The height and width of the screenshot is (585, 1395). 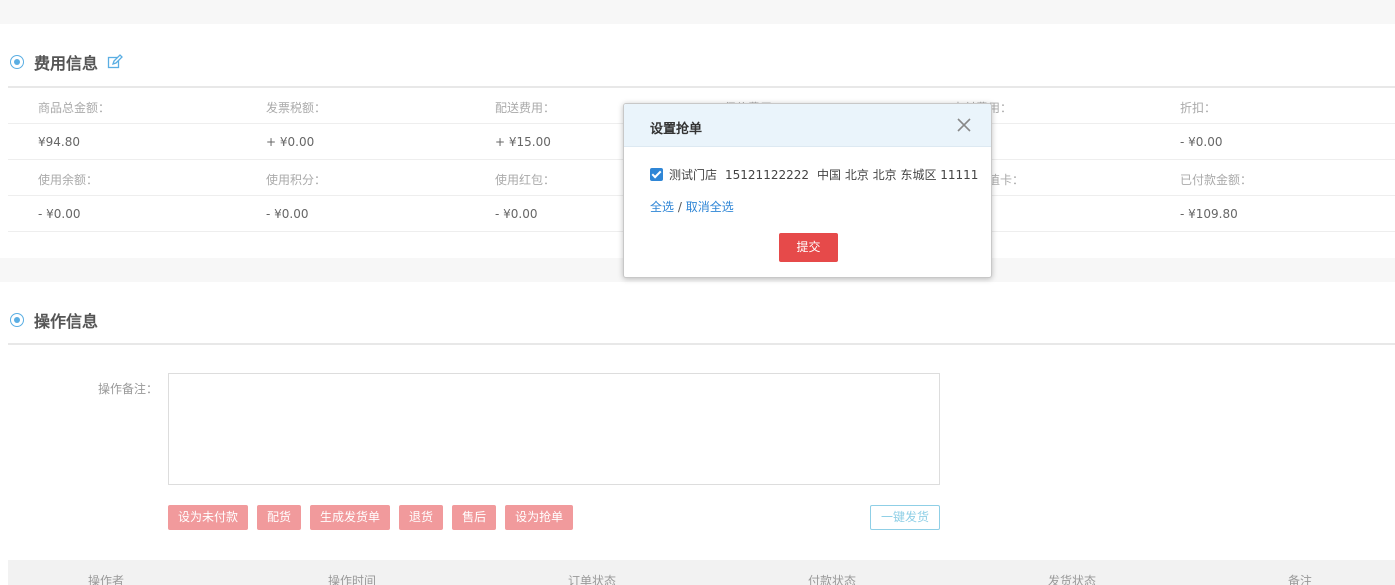 I want to click on operation-section-header: 操作信息, so click(x=54, y=320).